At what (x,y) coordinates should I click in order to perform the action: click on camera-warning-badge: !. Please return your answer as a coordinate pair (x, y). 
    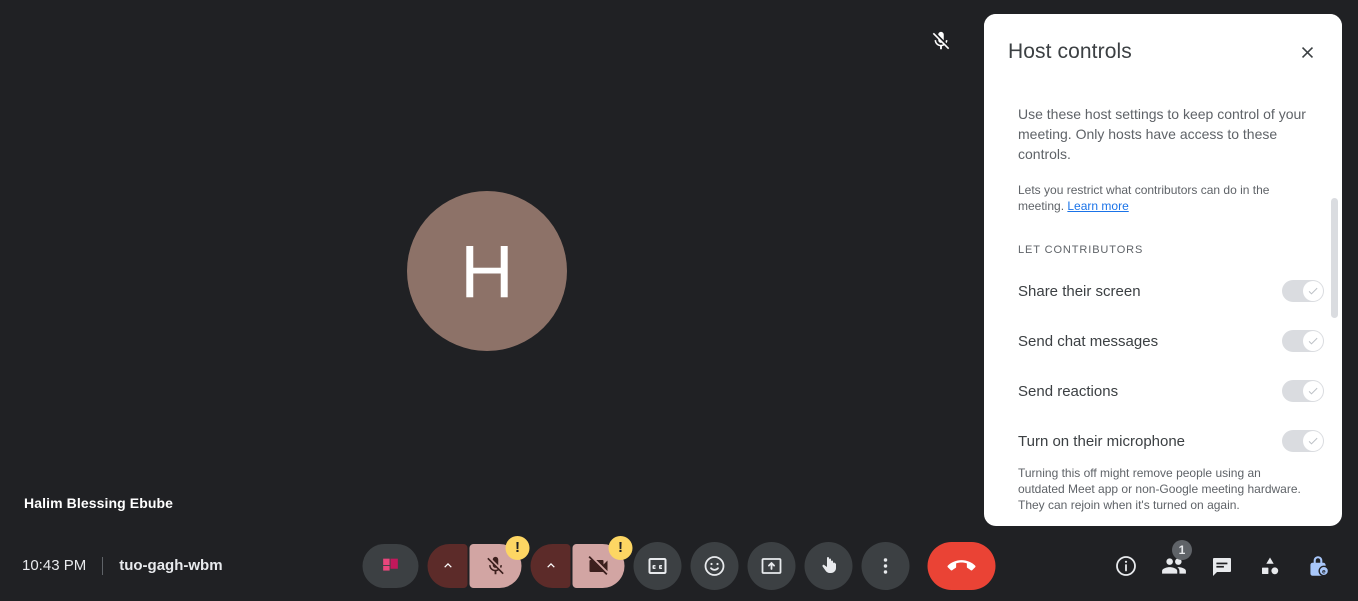
    Looking at the image, I should click on (620, 547).